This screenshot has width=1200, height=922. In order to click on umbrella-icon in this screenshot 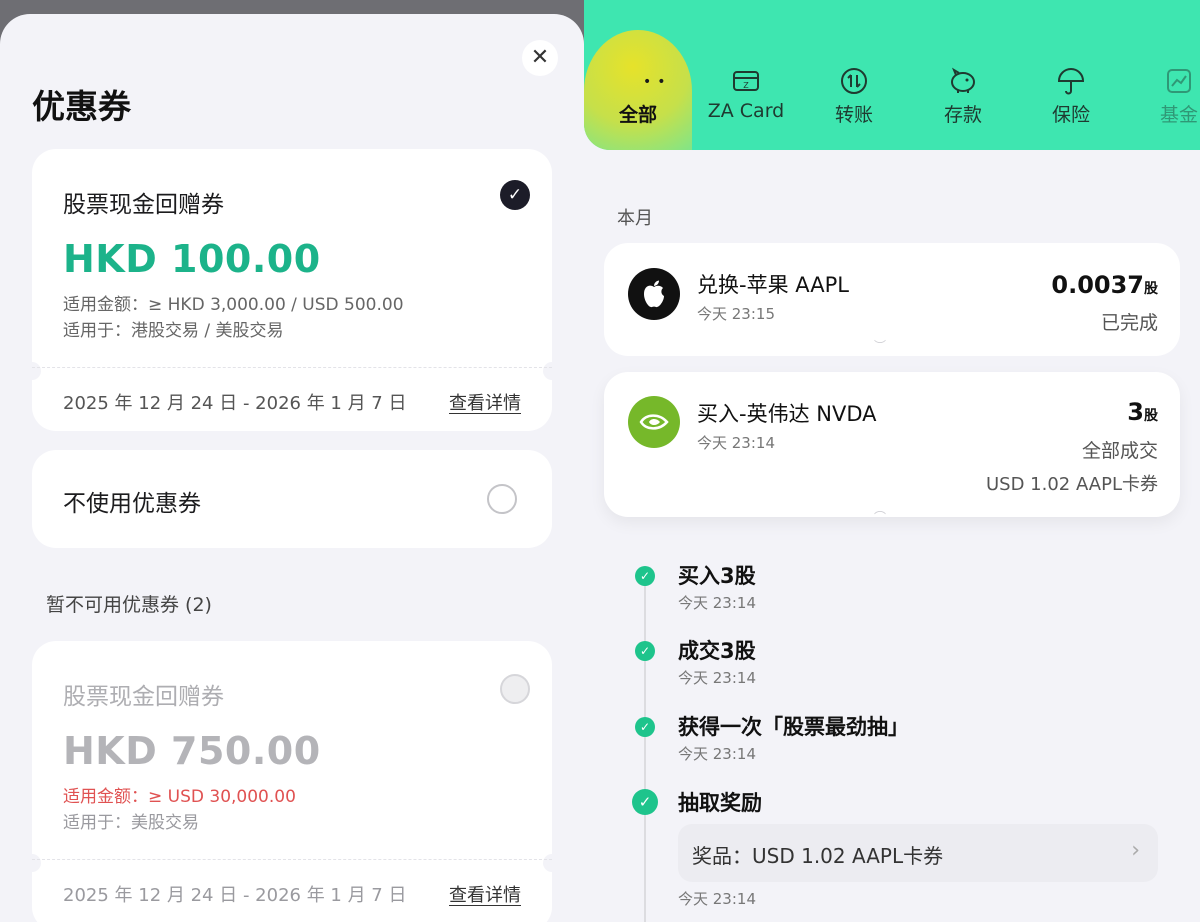, I will do `click(1071, 81)`.